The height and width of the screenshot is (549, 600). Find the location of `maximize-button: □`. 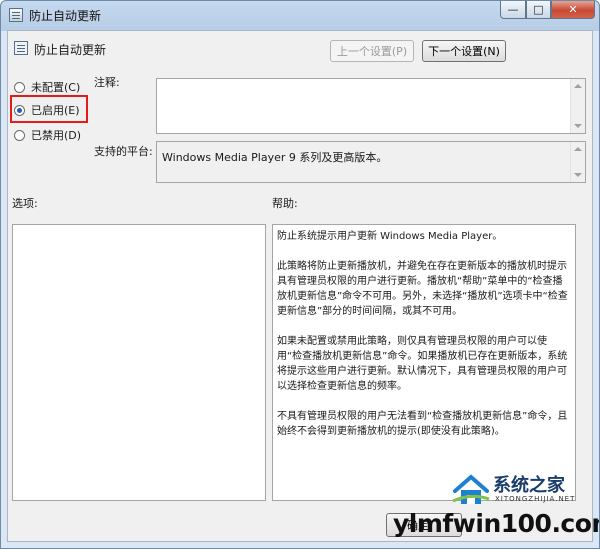

maximize-button: □ is located at coordinates (538, 10).